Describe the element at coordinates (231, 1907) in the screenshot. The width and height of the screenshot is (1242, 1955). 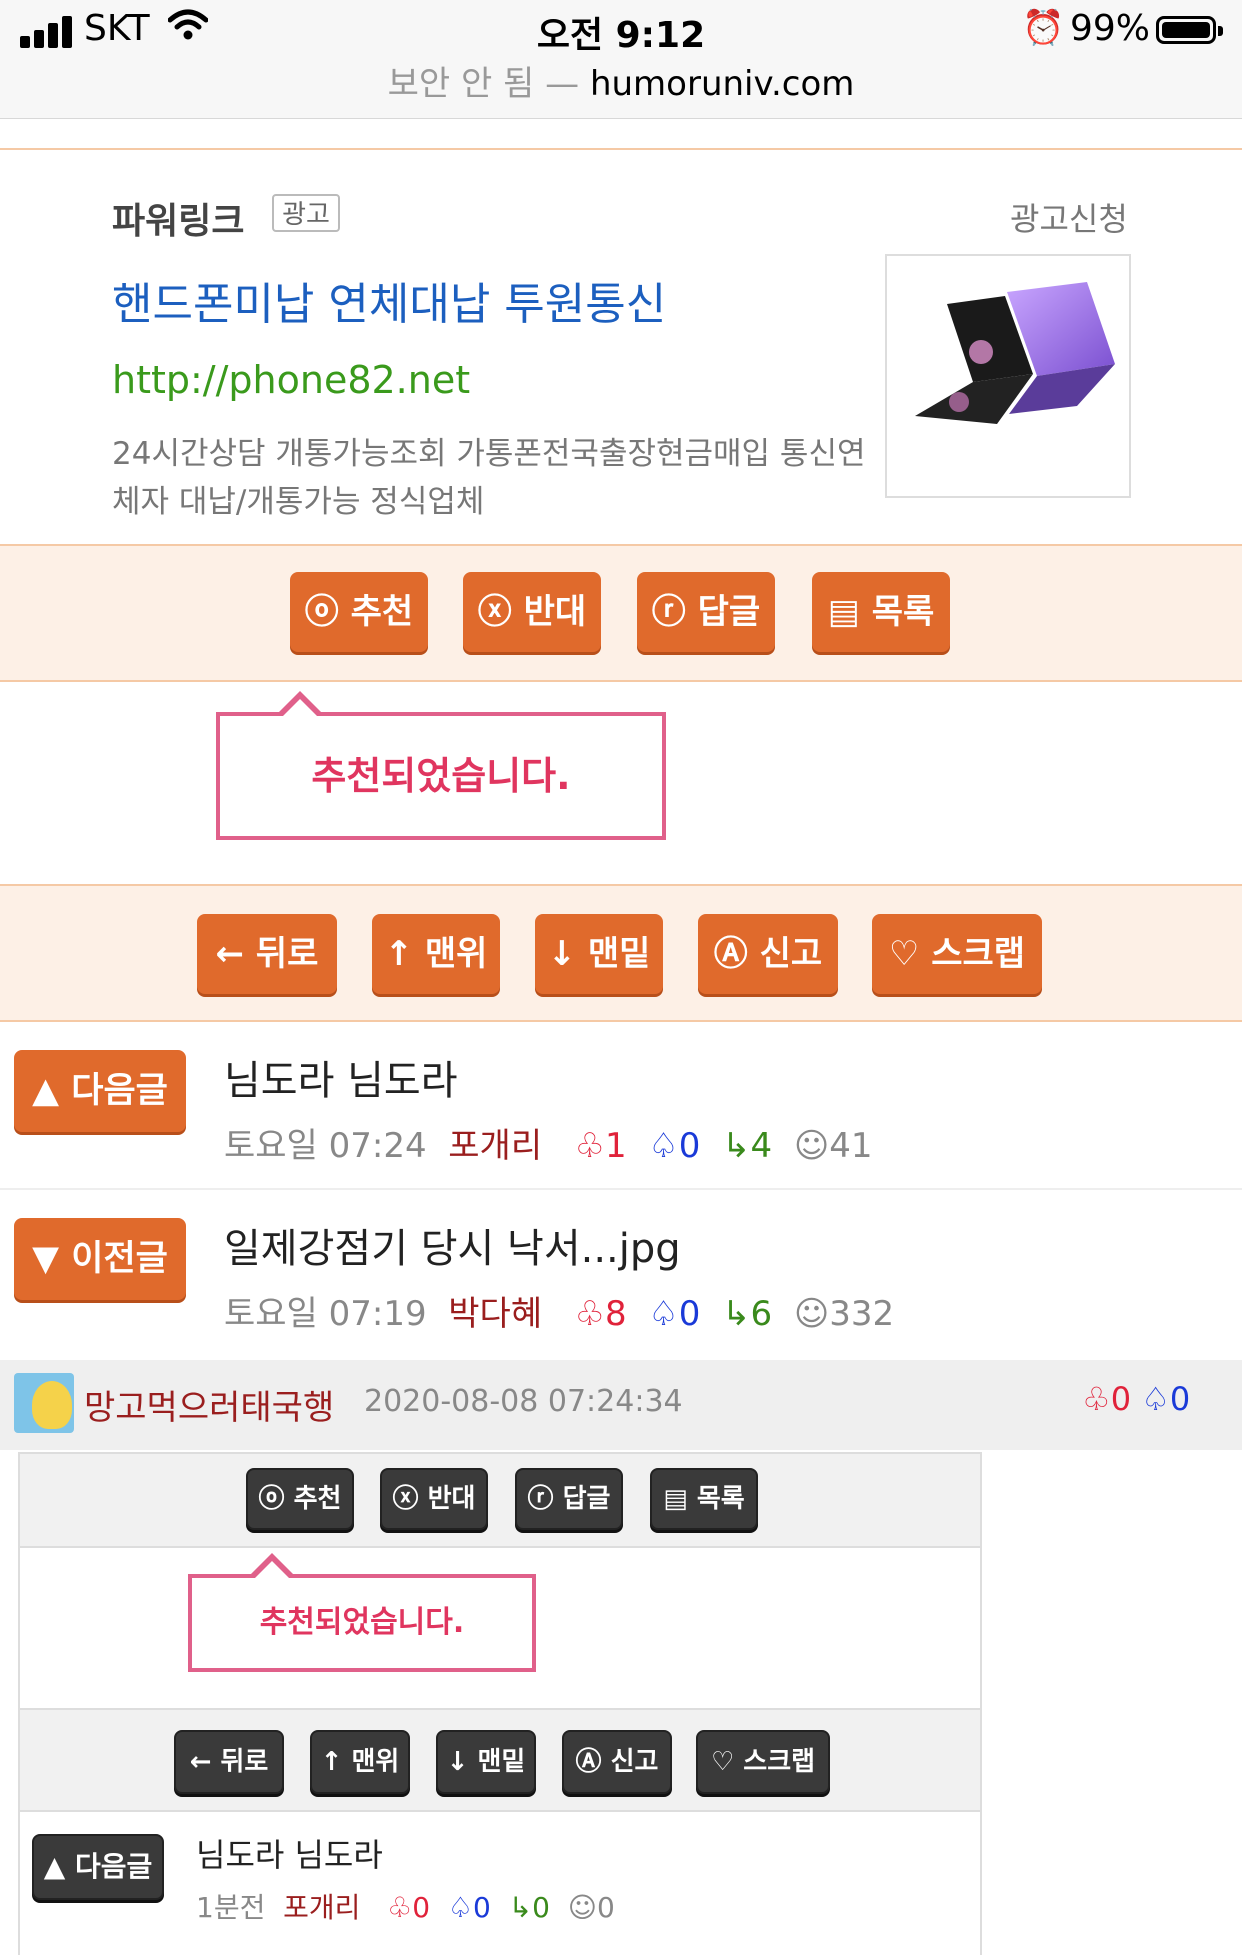
I see `post-time: 1분전` at that location.